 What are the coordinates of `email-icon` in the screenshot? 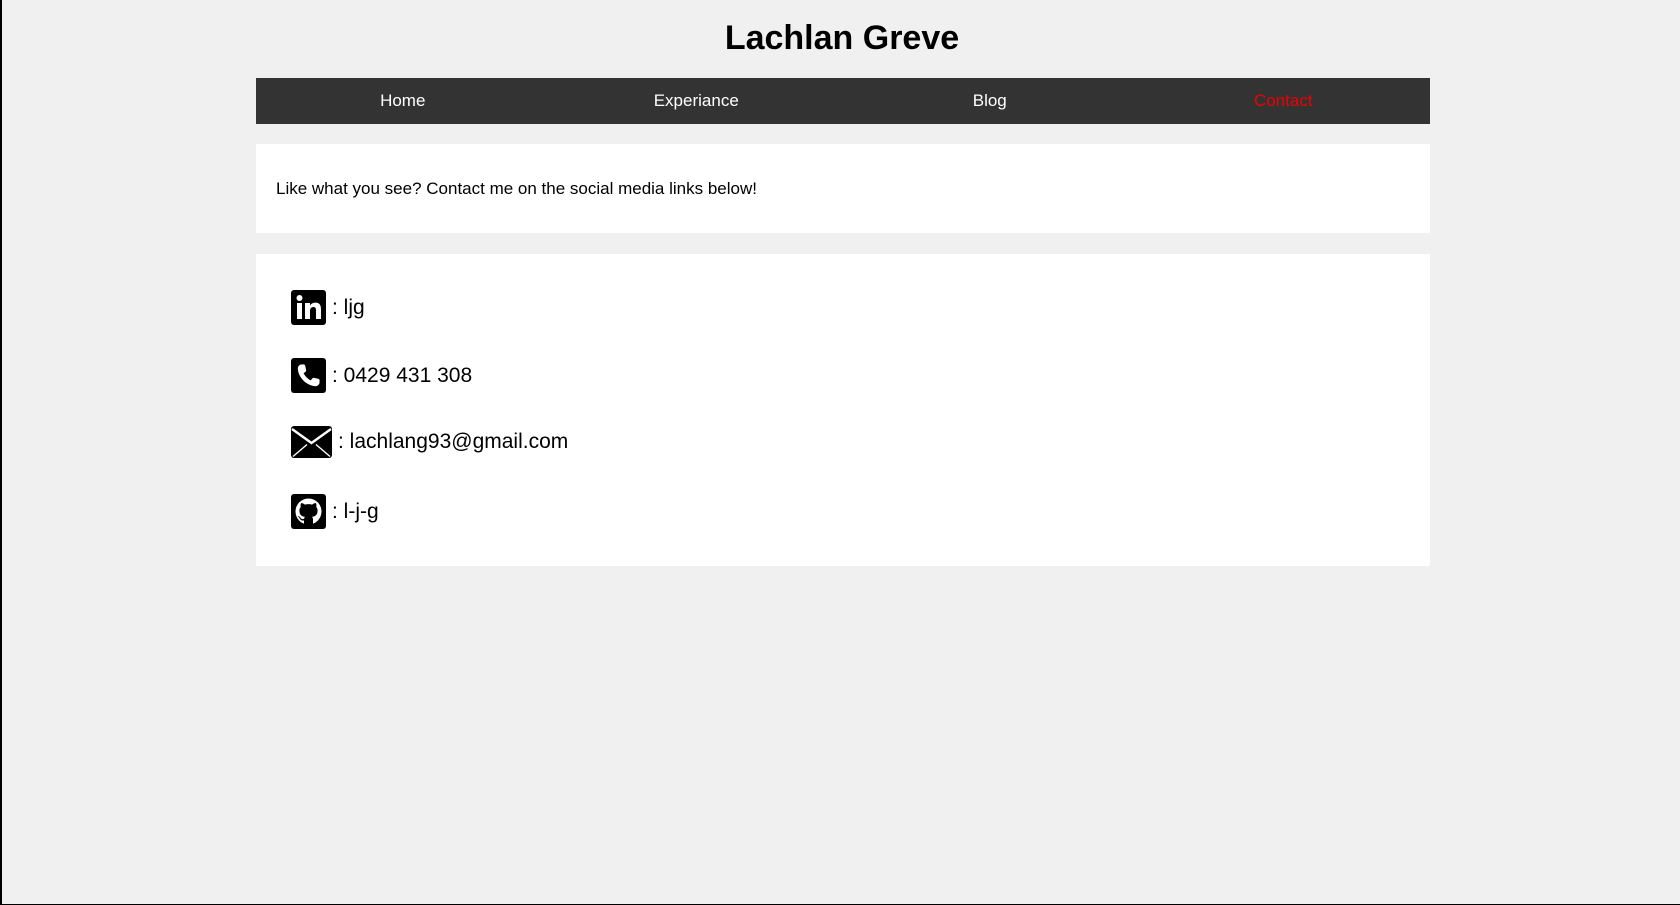 It's located at (311, 442).